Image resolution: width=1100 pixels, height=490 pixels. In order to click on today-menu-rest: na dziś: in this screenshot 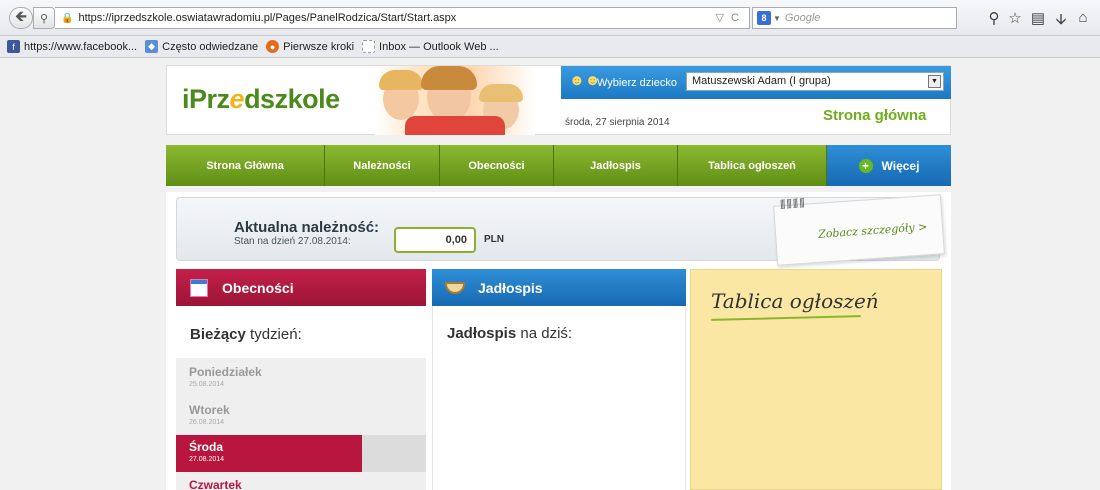, I will do `click(544, 333)`.